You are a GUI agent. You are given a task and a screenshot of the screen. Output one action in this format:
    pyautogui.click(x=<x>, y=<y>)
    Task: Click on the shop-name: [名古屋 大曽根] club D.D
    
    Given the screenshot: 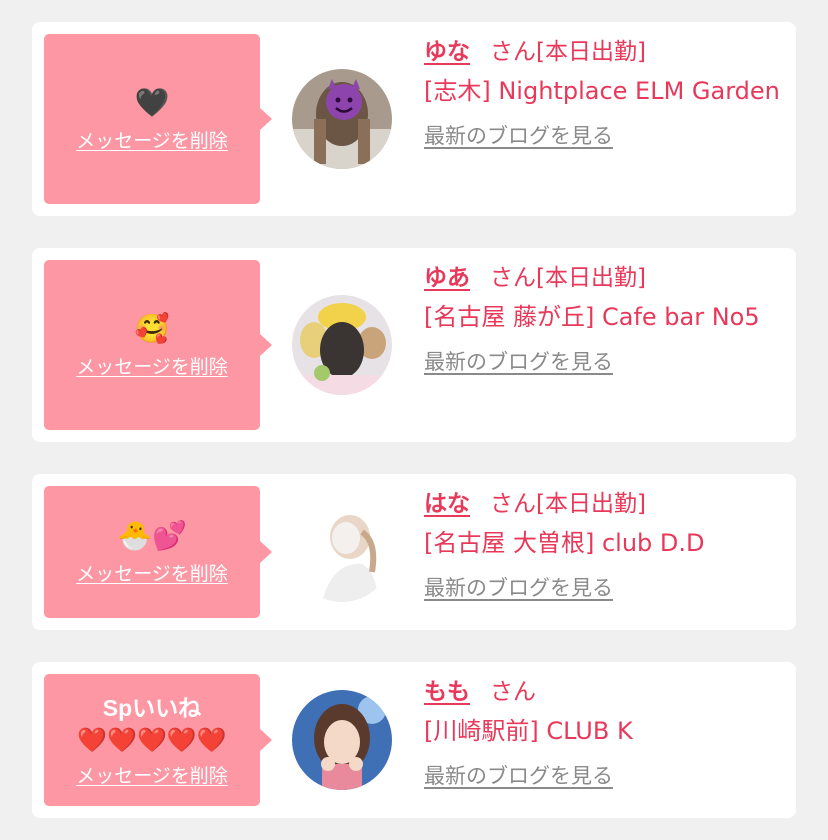 What is the action you would take?
    pyautogui.click(x=564, y=543)
    